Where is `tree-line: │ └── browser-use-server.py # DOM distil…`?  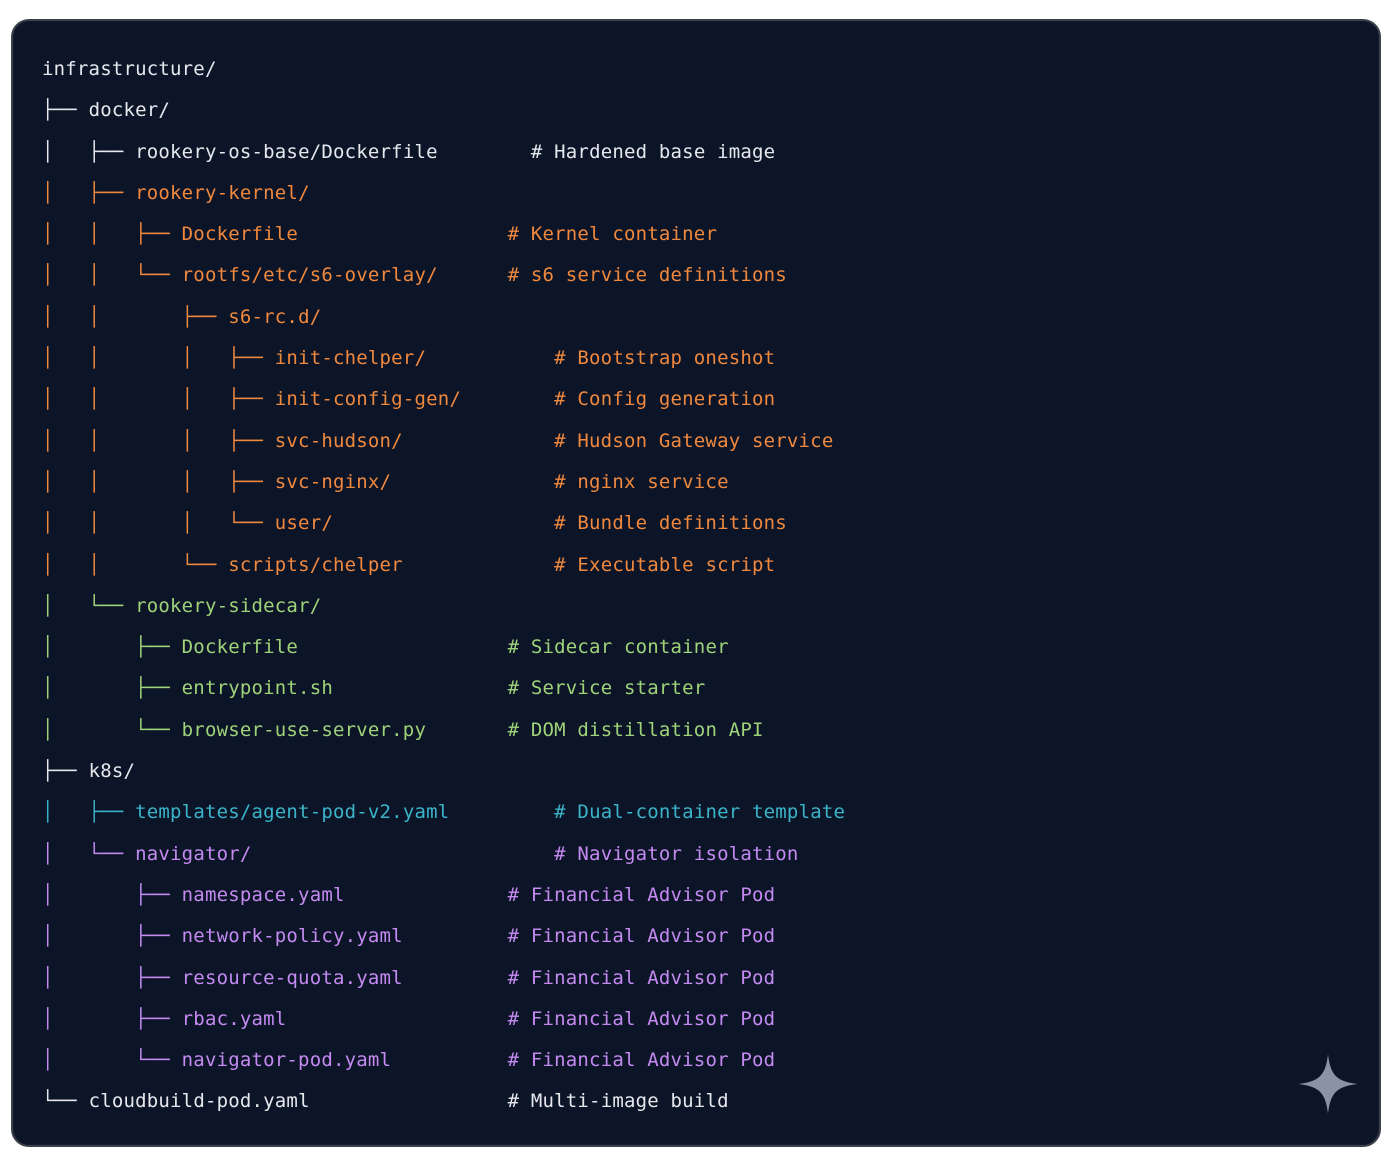
tree-line: │ └── browser-use-server.py # DOM distil… is located at coordinates (443, 730).